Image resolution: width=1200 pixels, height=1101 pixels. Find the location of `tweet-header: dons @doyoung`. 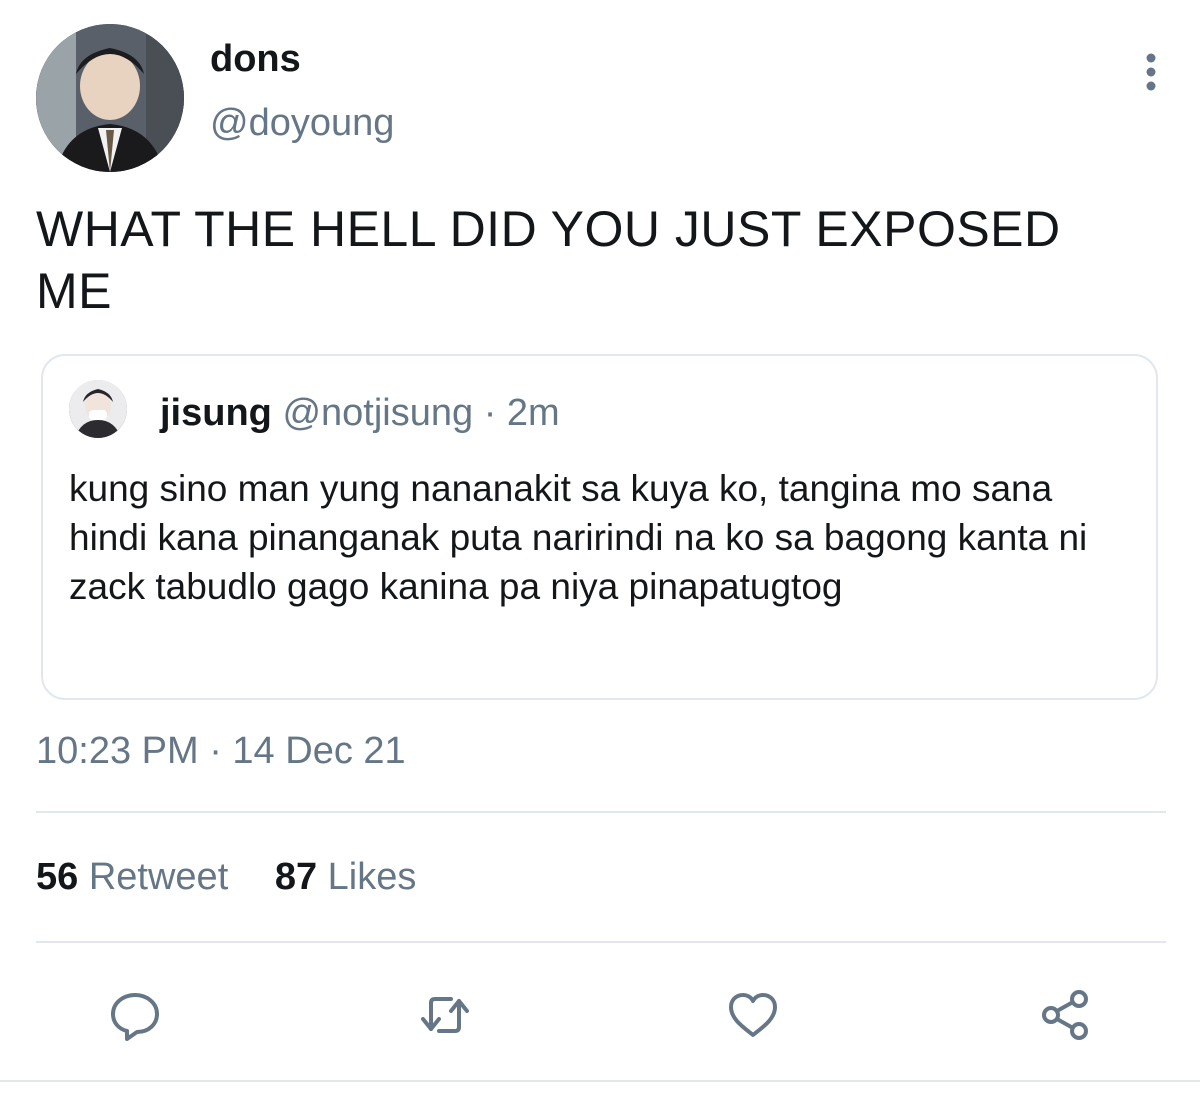

tweet-header: dons @doyoung is located at coordinates (601, 99).